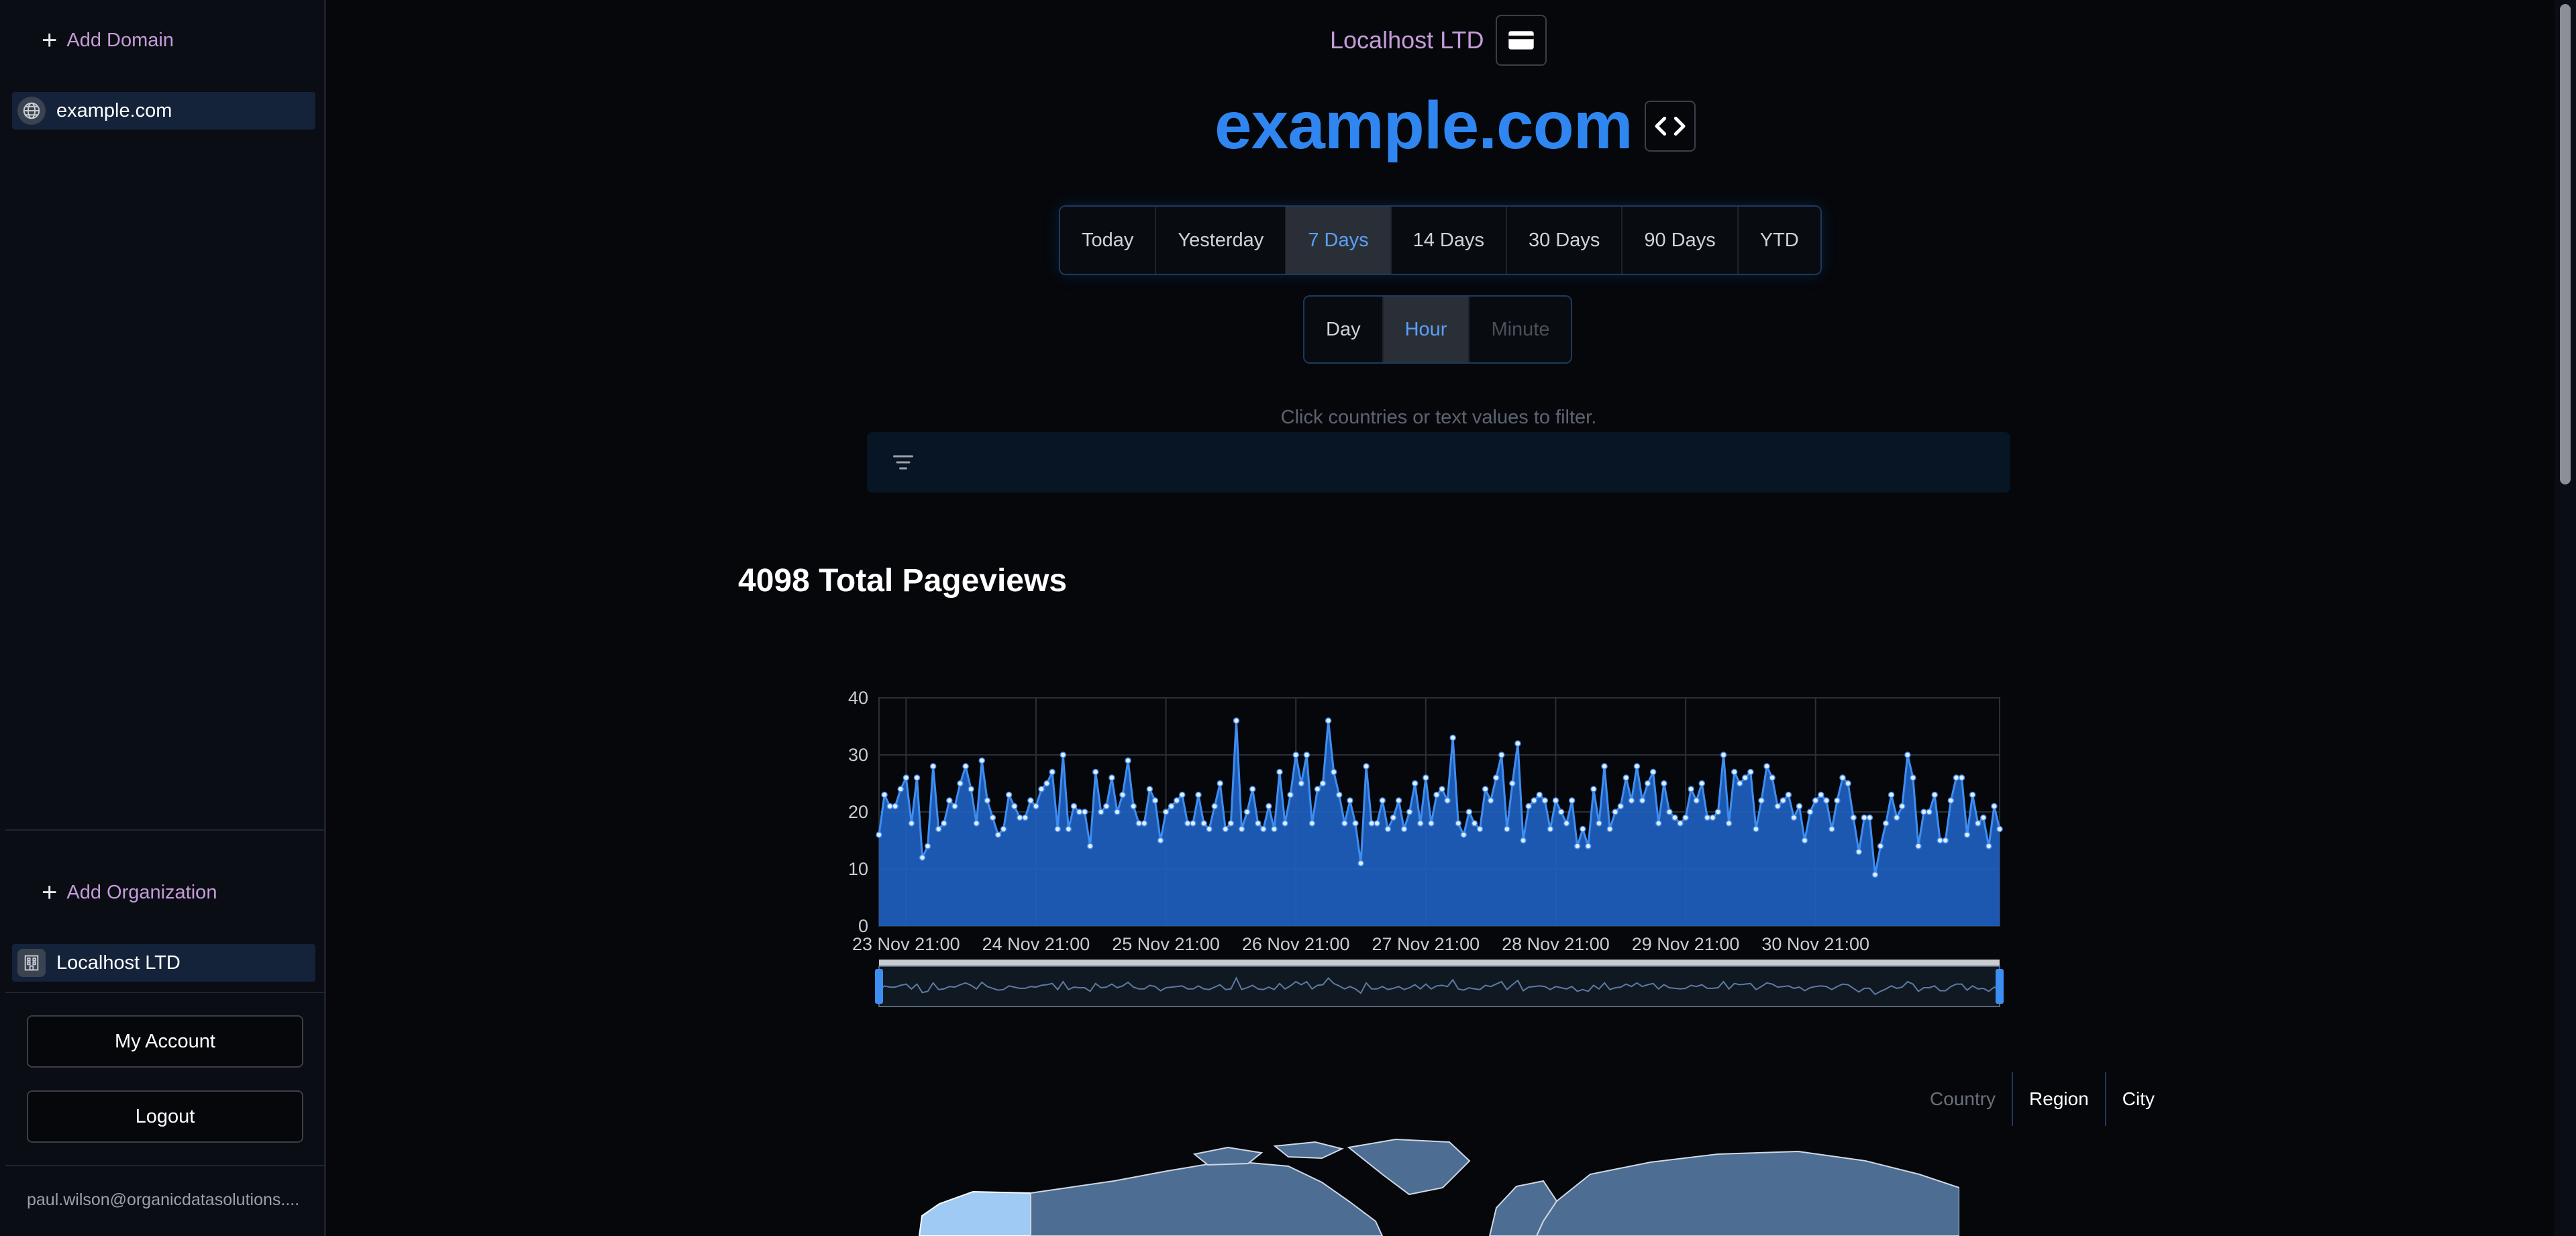 This screenshot has height=1236, width=2576. Describe the element at coordinates (1963, 1099) in the screenshot. I see `tab-country: Country` at that location.